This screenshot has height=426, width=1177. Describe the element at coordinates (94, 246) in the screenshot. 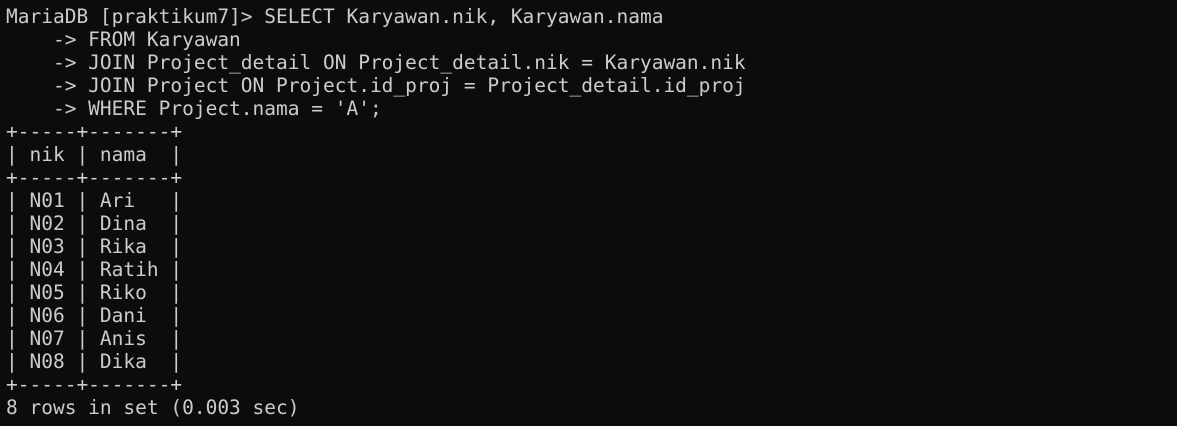

I see `table-row: | N03 | Rika |` at that location.